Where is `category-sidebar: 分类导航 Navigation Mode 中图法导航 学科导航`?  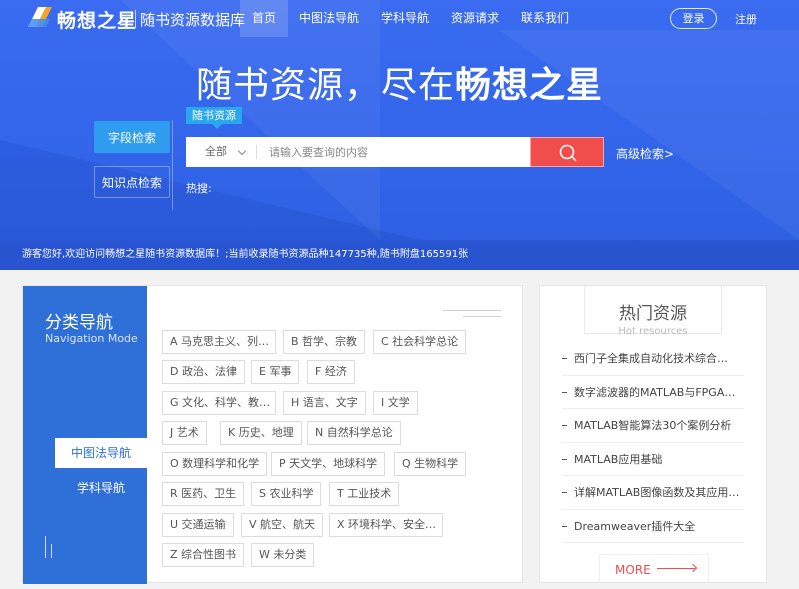
category-sidebar: 分类导航 Navigation Mode 中图法导航 学科导航 is located at coordinates (85, 435).